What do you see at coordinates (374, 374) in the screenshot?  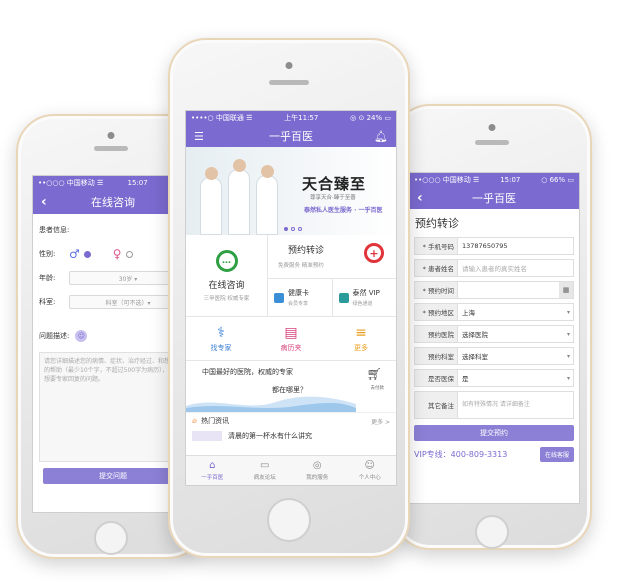 I see `cart-icon: 🛒︎` at bounding box center [374, 374].